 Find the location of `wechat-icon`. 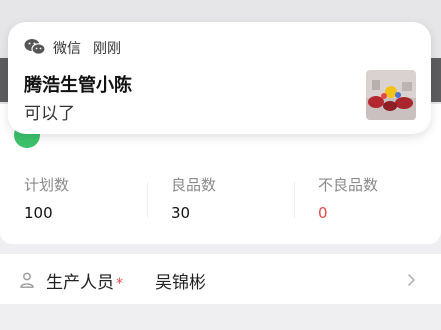

wechat-icon is located at coordinates (35, 47).